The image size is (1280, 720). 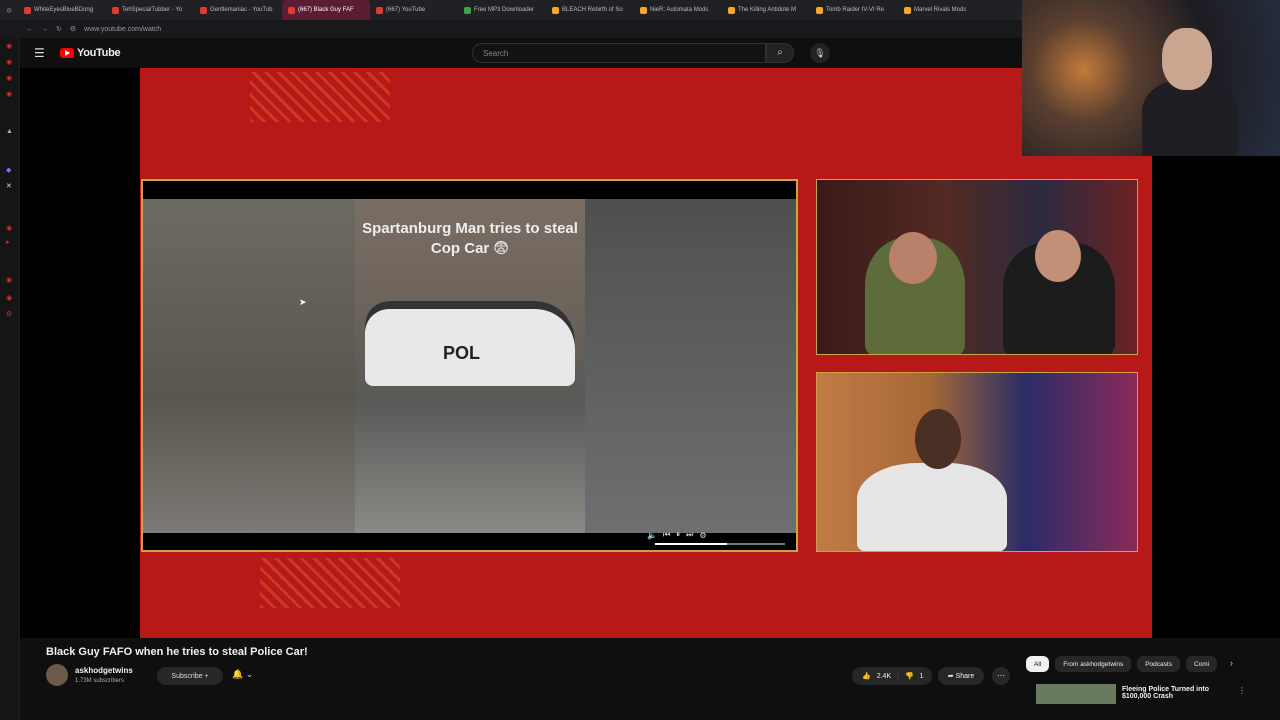 What do you see at coordinates (689, 535) in the screenshot?
I see `forward-skip-icon: ⏭` at bounding box center [689, 535].